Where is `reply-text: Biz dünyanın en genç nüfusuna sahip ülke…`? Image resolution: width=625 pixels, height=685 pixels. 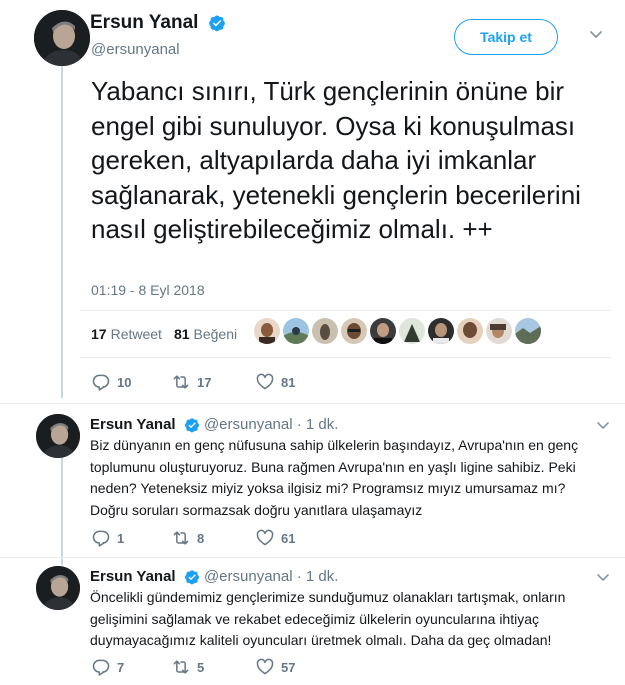 reply-text: Biz dünyanın en genç nüfusuna sahip ülke… is located at coordinates (334, 477).